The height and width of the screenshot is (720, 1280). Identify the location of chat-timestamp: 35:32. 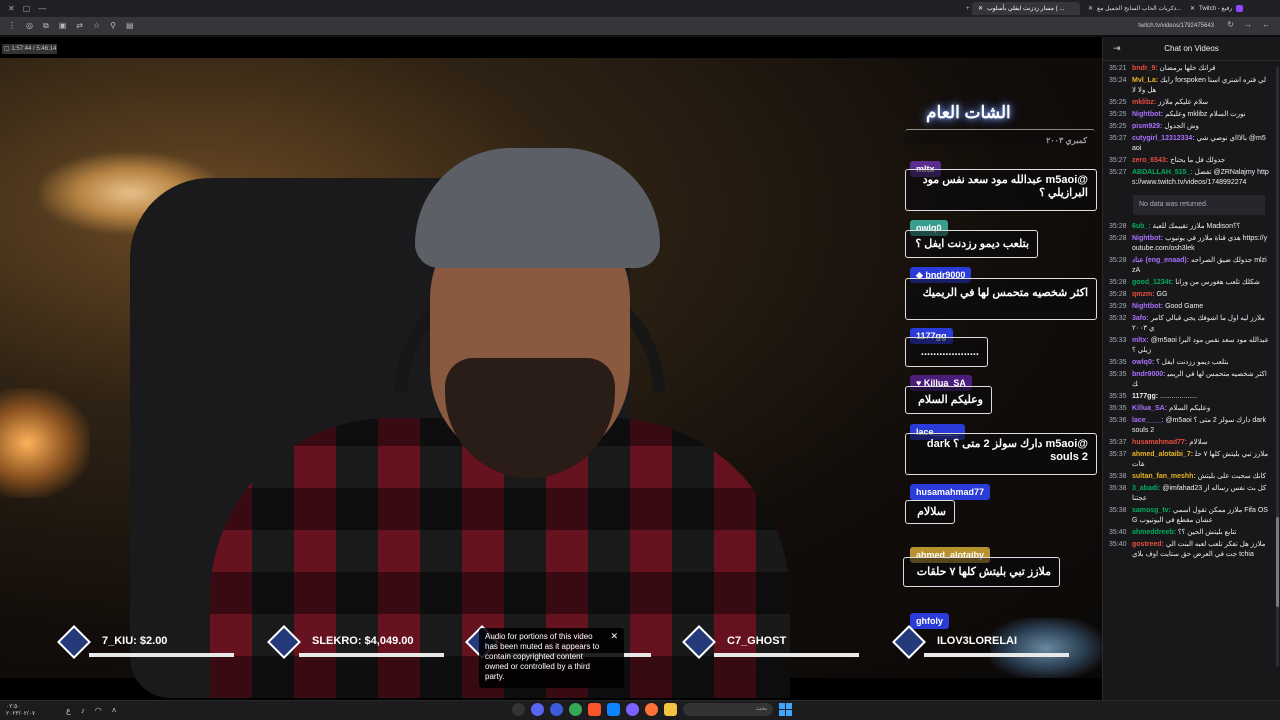
(1118, 324).